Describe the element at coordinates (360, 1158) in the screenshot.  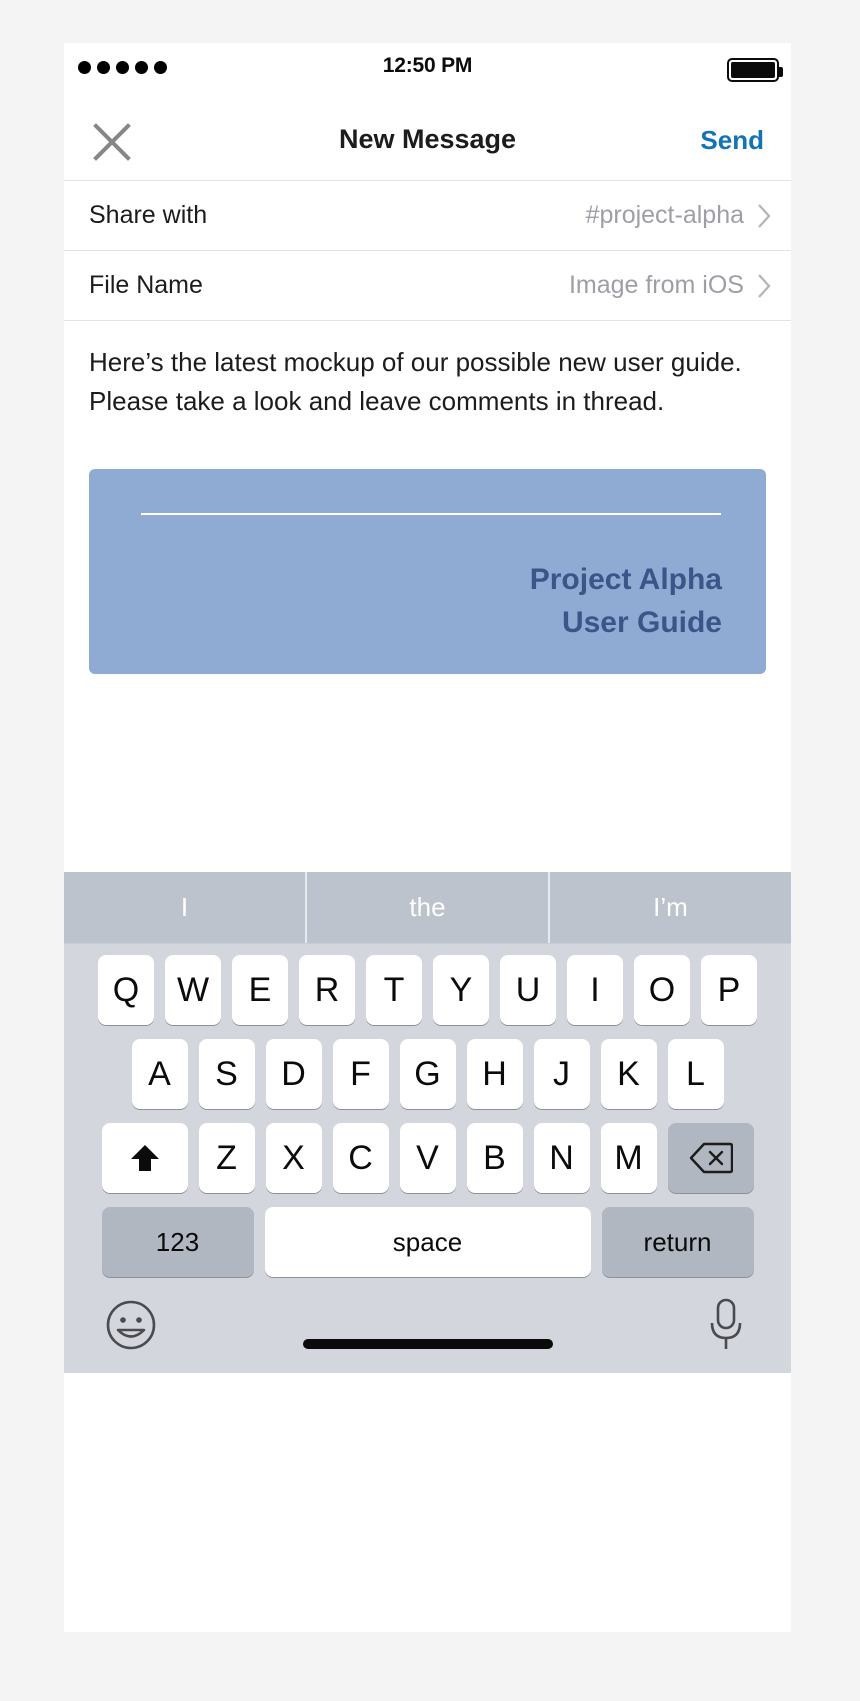
I see `key-c: C` at that location.